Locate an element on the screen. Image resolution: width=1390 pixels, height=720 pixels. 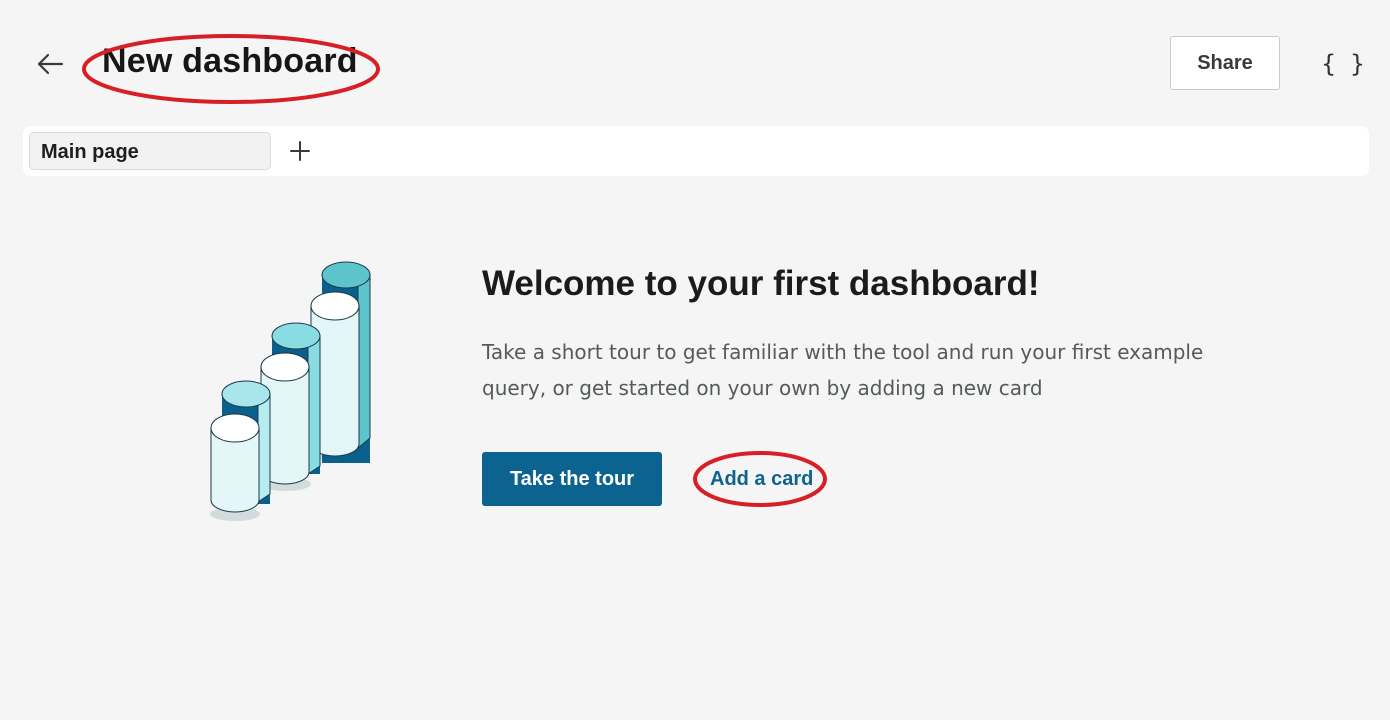
add-card-container: Add a card is located at coordinates (760, 479).